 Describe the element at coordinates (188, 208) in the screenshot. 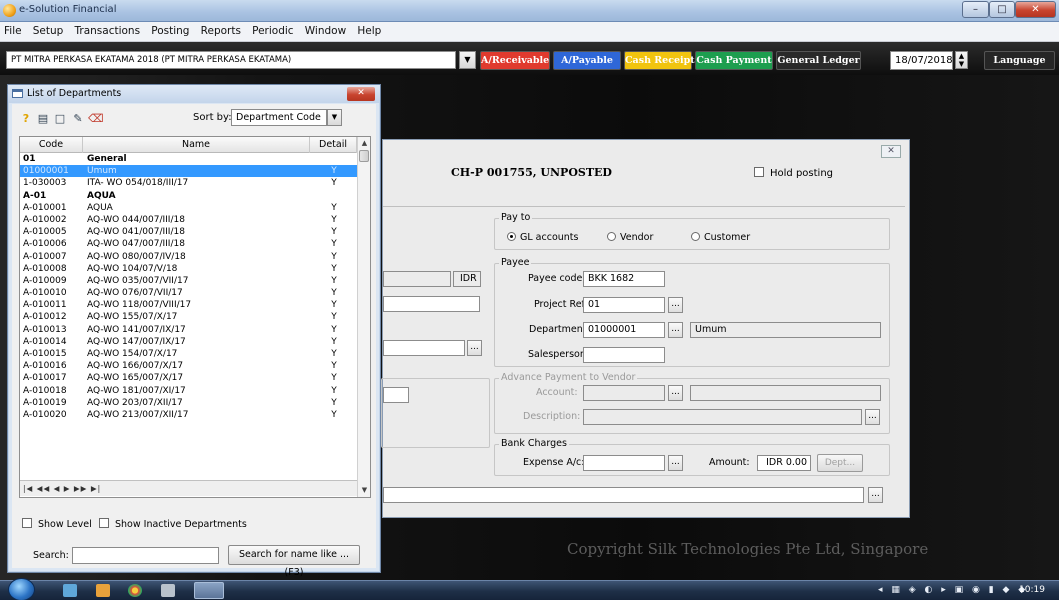

I see `table-row: A-010001 AQUA Y` at that location.